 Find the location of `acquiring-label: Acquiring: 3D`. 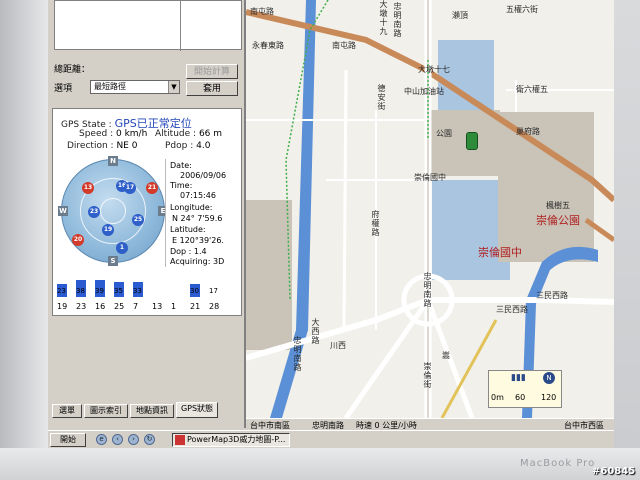

acquiring-label: Acquiring: 3D is located at coordinates (197, 261).